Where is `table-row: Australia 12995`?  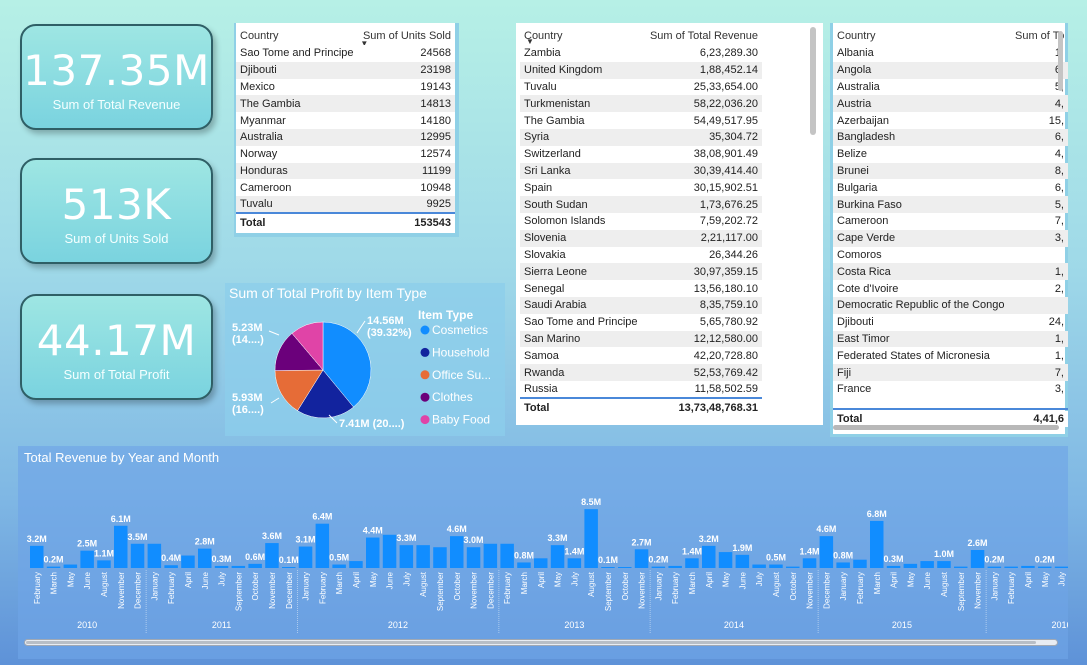 table-row: Australia 12995 is located at coordinates (345, 137).